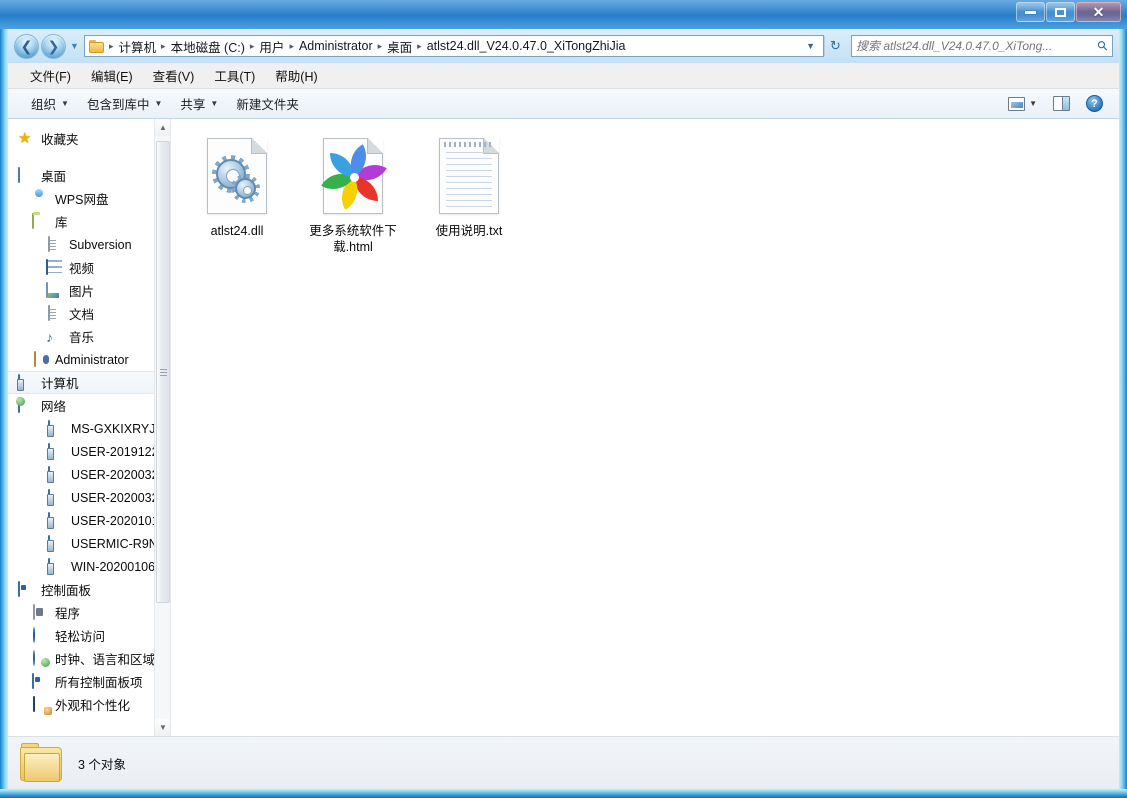 The height and width of the screenshot is (798, 1127). What do you see at coordinates (89, 658) in the screenshot?
I see `sidebar-item-clock-language-region: 时钟、语言和区域` at bounding box center [89, 658].